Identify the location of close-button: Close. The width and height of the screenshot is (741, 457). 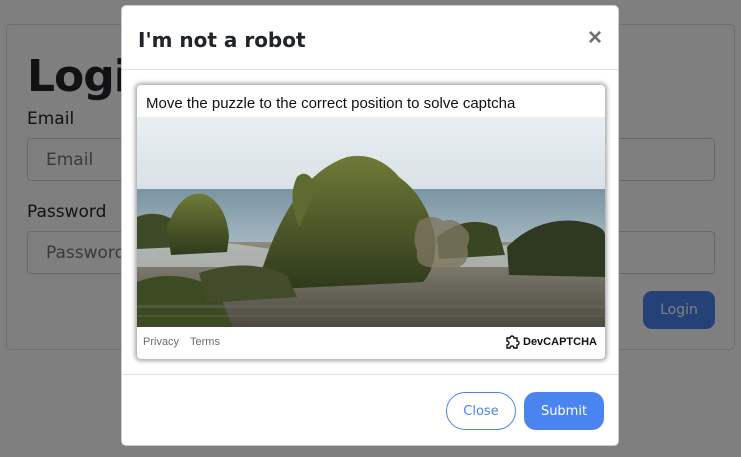
(481, 411).